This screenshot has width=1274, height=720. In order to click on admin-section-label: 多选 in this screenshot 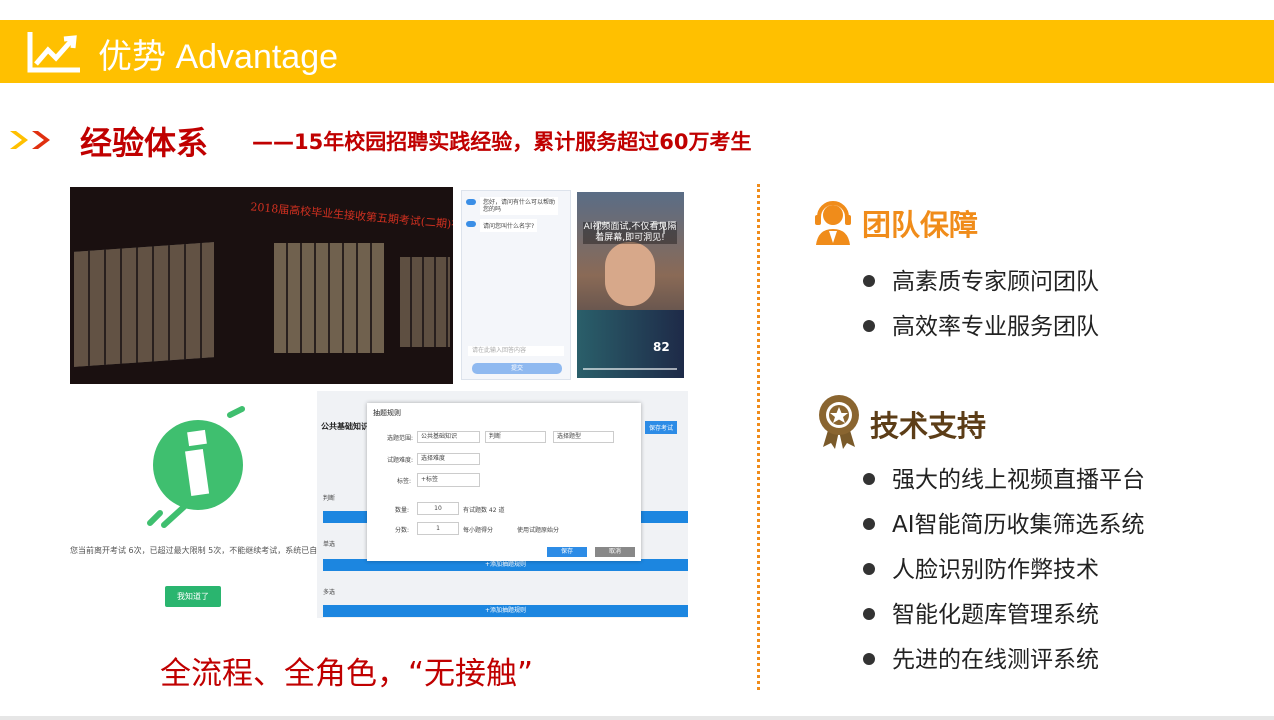, I will do `click(329, 592)`.